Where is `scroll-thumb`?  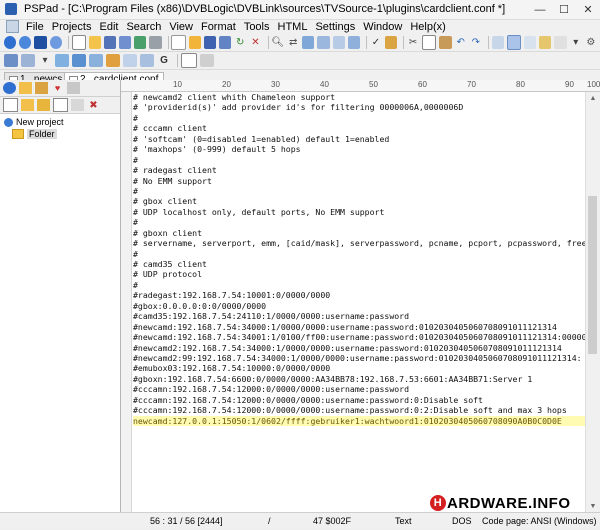 scroll-thumb is located at coordinates (592, 275).